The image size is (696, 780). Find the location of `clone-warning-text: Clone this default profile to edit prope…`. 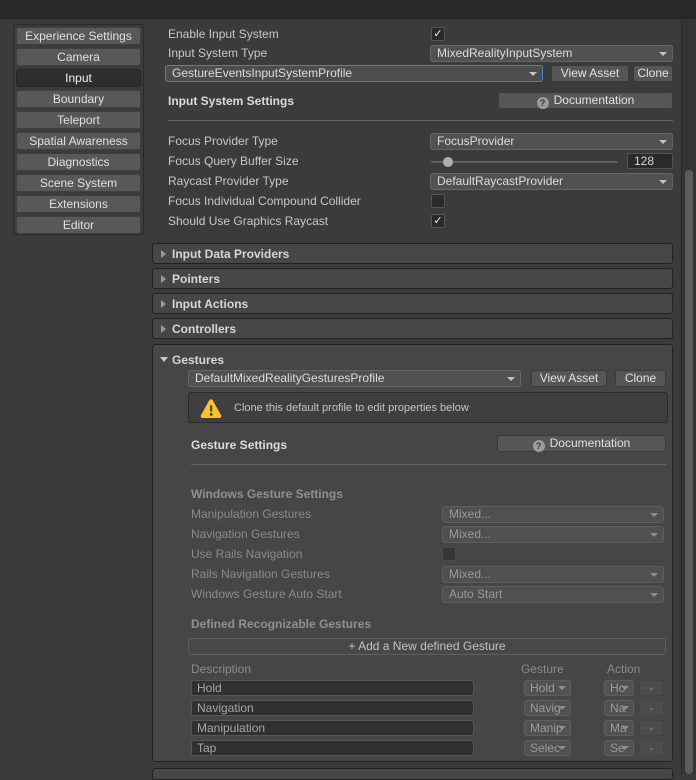

clone-warning-text: Clone this default profile to edit prope… is located at coordinates (351, 408).